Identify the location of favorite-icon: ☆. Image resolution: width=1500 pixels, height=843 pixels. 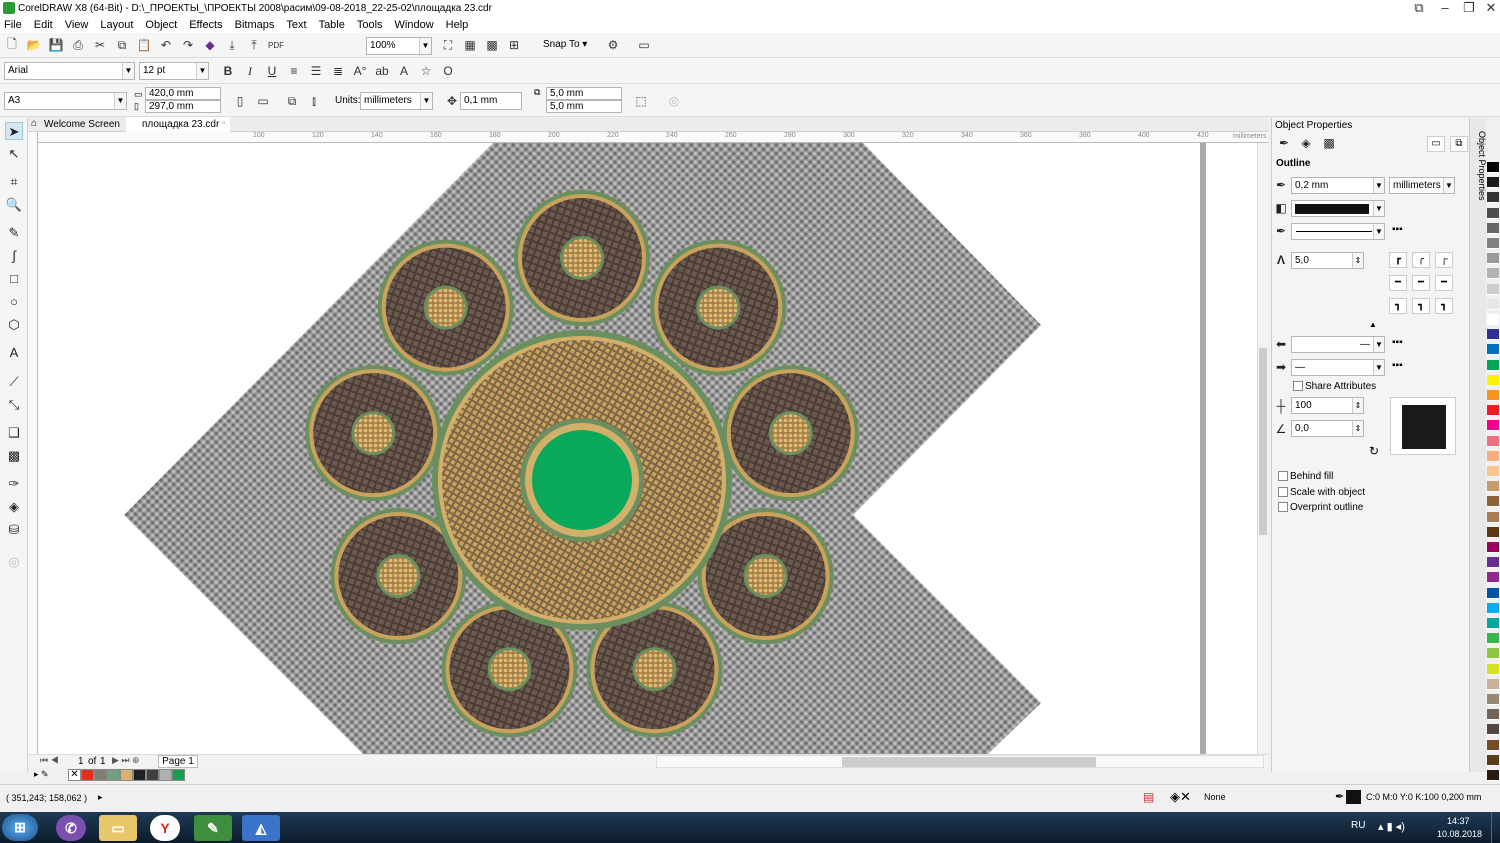
(426, 71).